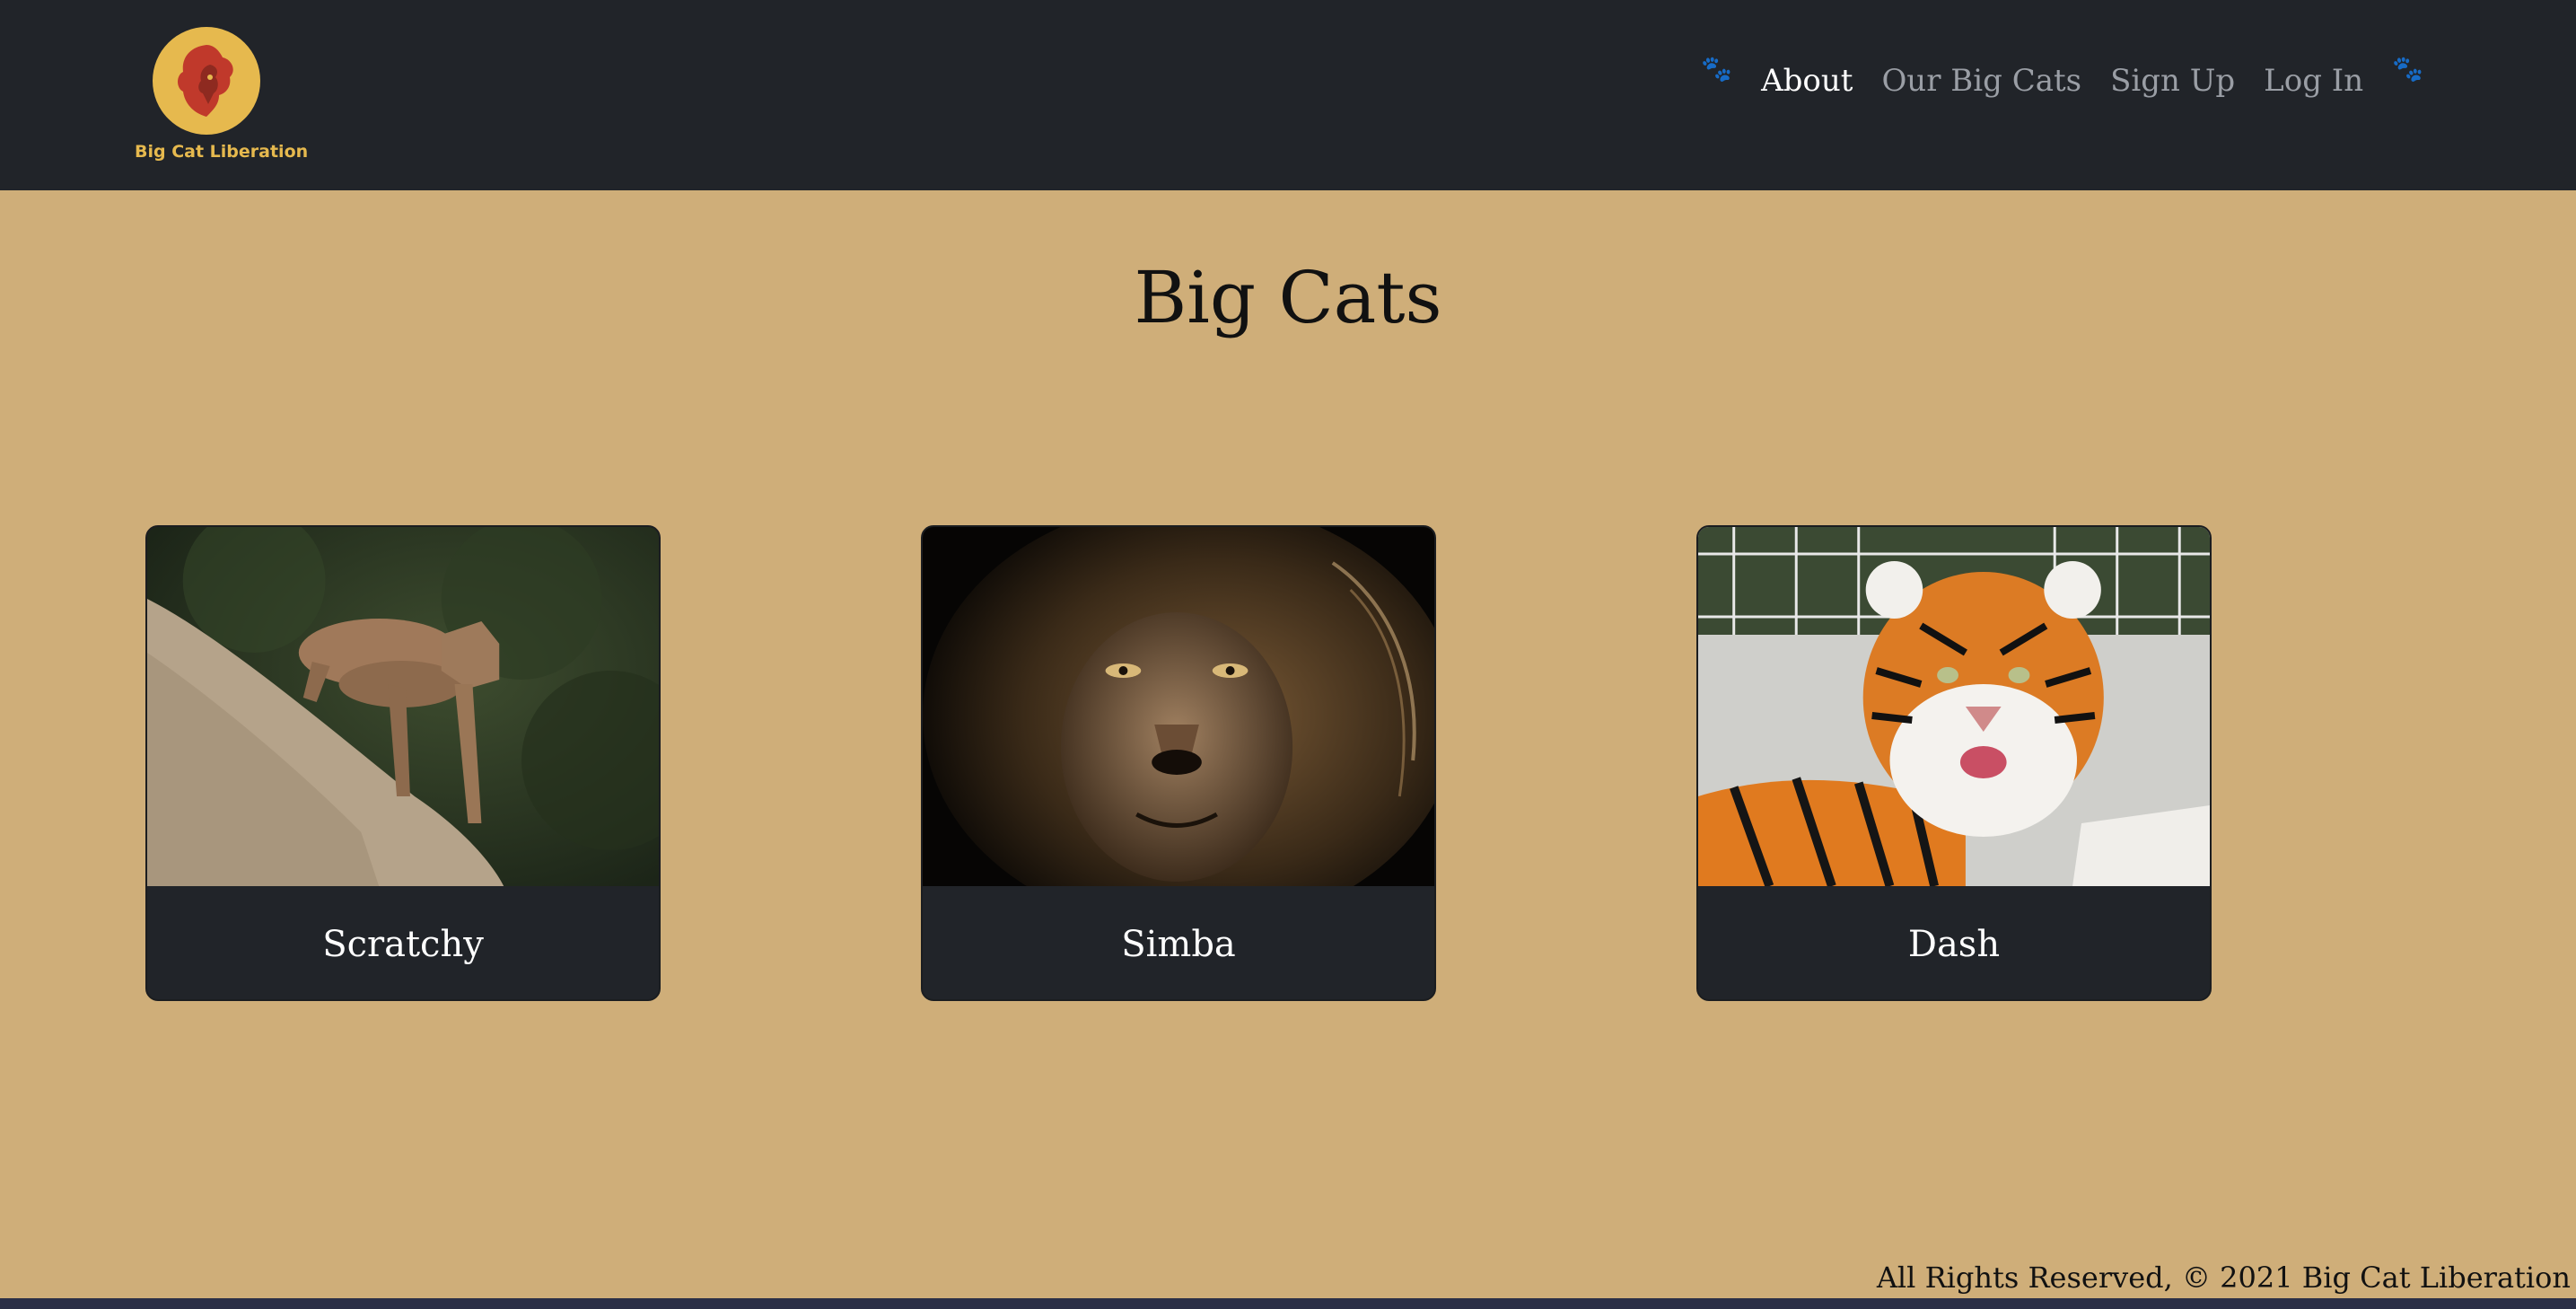  I want to click on cat-card-scratchy: Scratchy, so click(403, 763).